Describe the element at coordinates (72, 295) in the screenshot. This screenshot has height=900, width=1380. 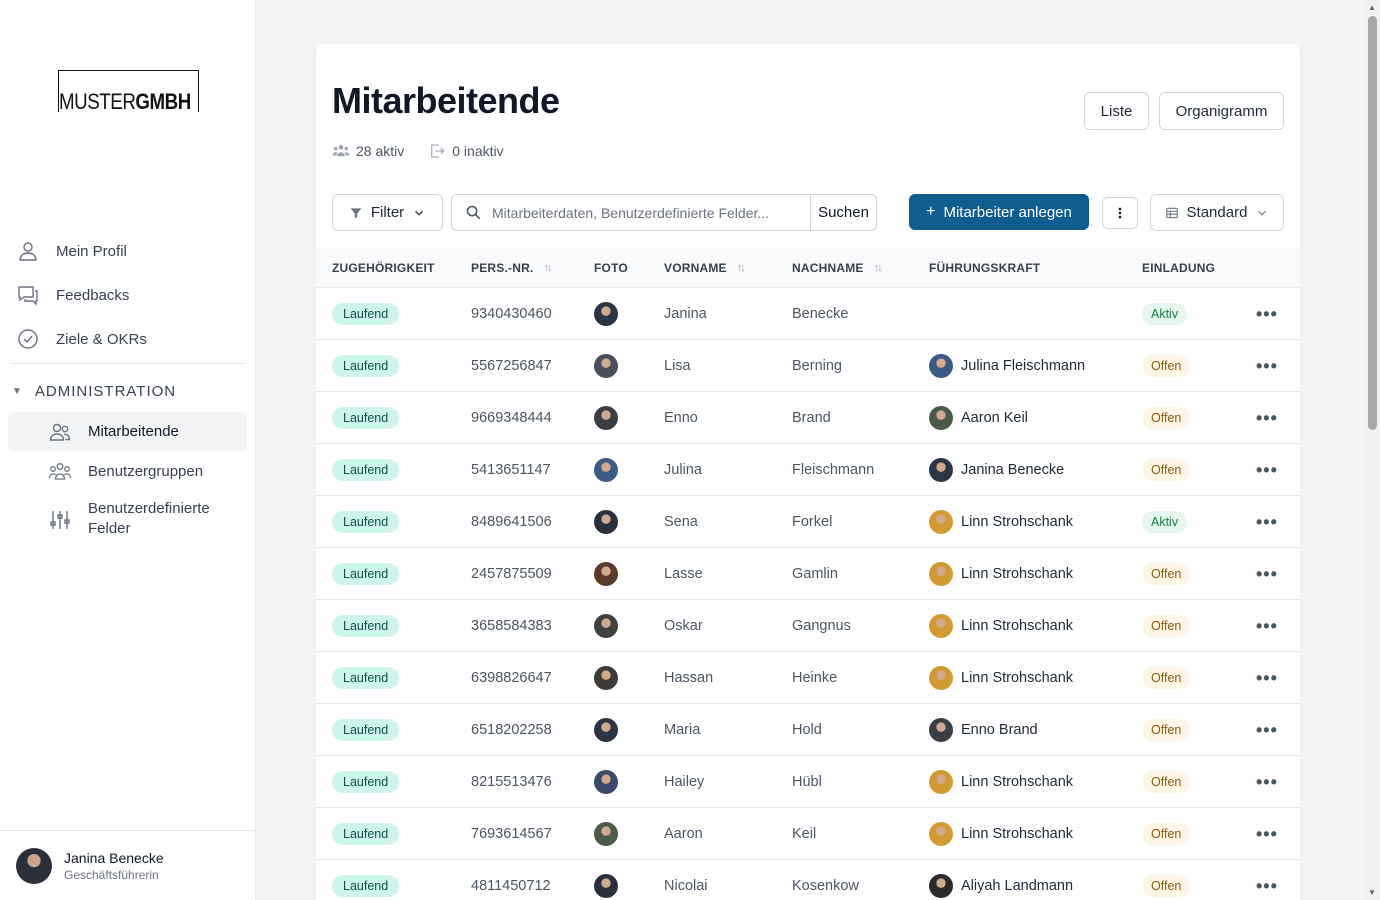
I see `nav-item-feedbacks: Feedbacks` at that location.